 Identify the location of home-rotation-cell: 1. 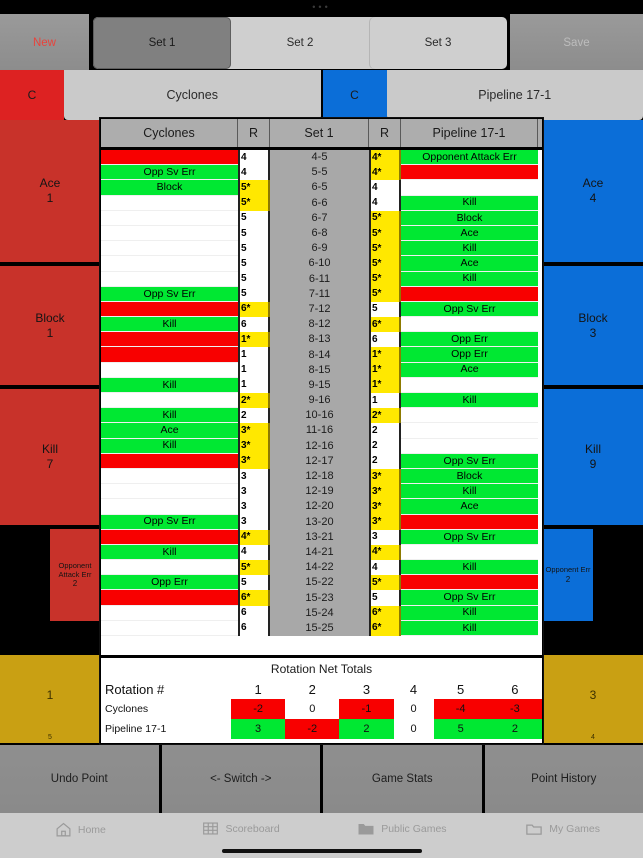
(254, 370).